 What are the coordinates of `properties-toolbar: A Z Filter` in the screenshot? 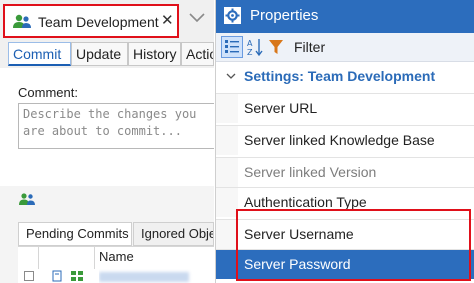 It's located at (345, 47).